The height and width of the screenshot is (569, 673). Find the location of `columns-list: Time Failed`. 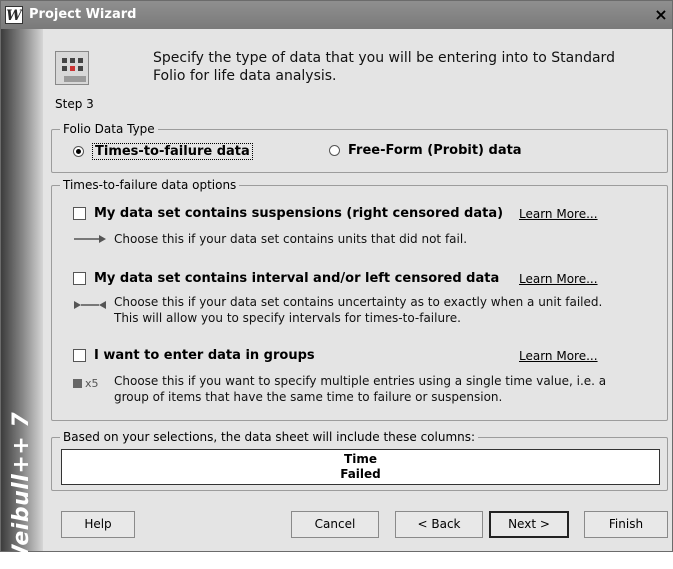

columns-list: Time Failed is located at coordinates (360, 467).